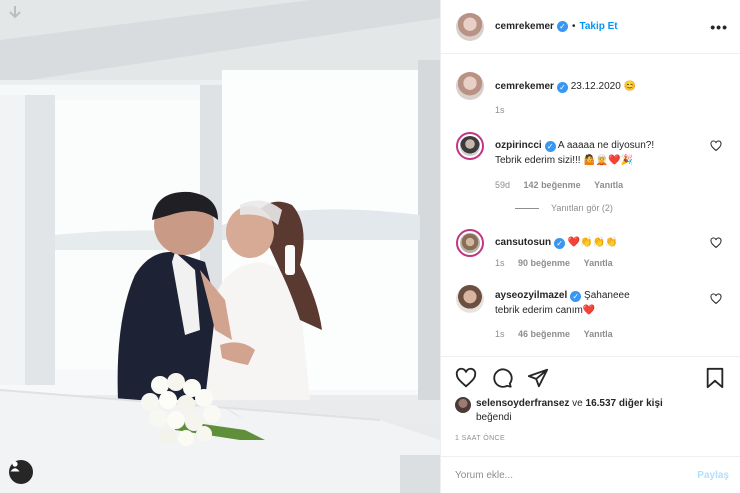 Image resolution: width=740 pixels, height=493 pixels. Describe the element at coordinates (590, 95) in the screenshot. I see `caption: cemrekemer ✓ 23.12.2020 😊 1s` at that location.